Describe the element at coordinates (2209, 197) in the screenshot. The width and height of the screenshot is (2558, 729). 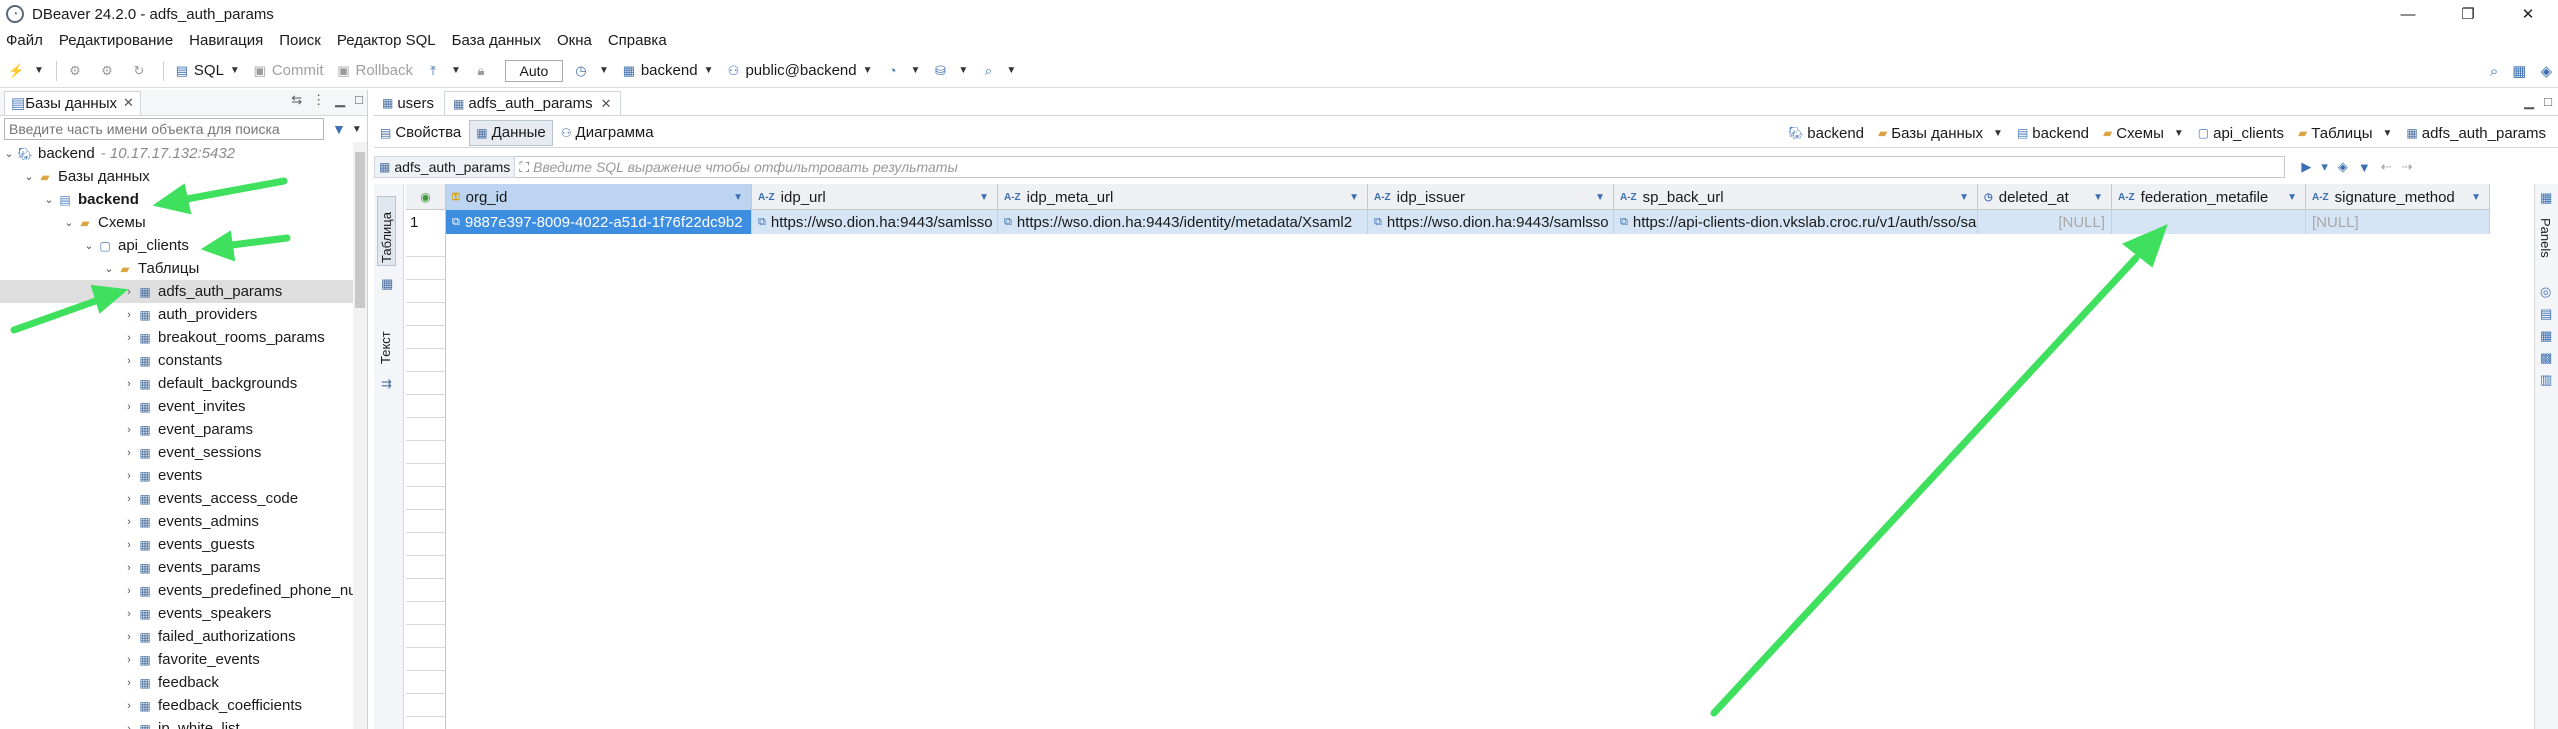
I see `column-header: A-Z federation_metafile ▼` at that location.